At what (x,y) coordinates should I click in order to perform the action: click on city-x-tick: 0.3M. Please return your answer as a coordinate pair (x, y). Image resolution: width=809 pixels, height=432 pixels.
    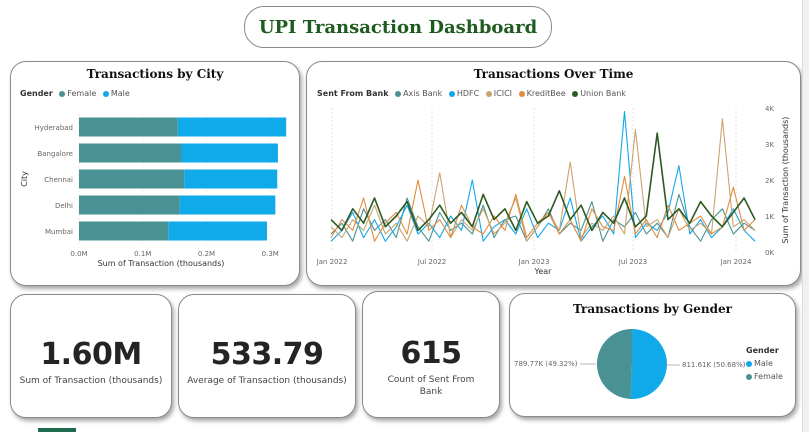
    Looking at the image, I should click on (270, 254).